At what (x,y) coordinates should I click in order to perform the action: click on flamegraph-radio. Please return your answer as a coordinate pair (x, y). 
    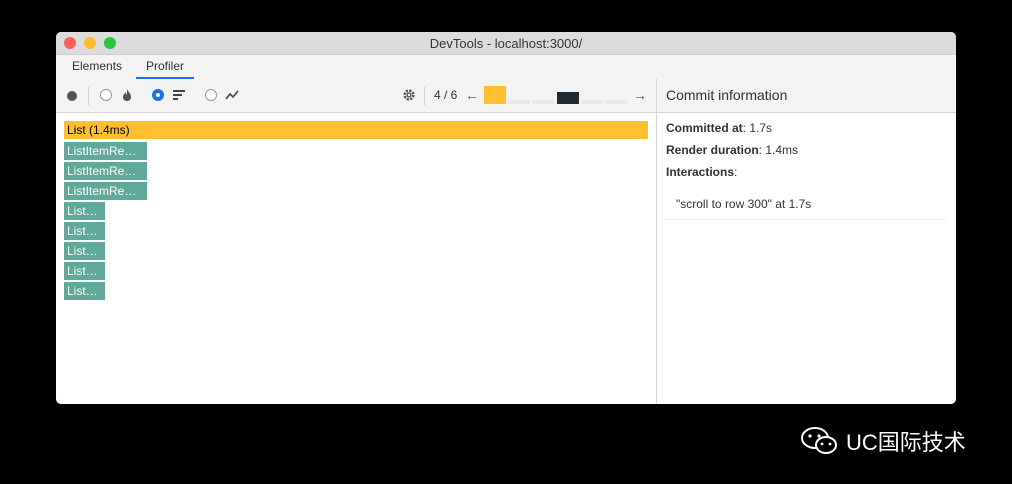
    Looking at the image, I should click on (106, 95).